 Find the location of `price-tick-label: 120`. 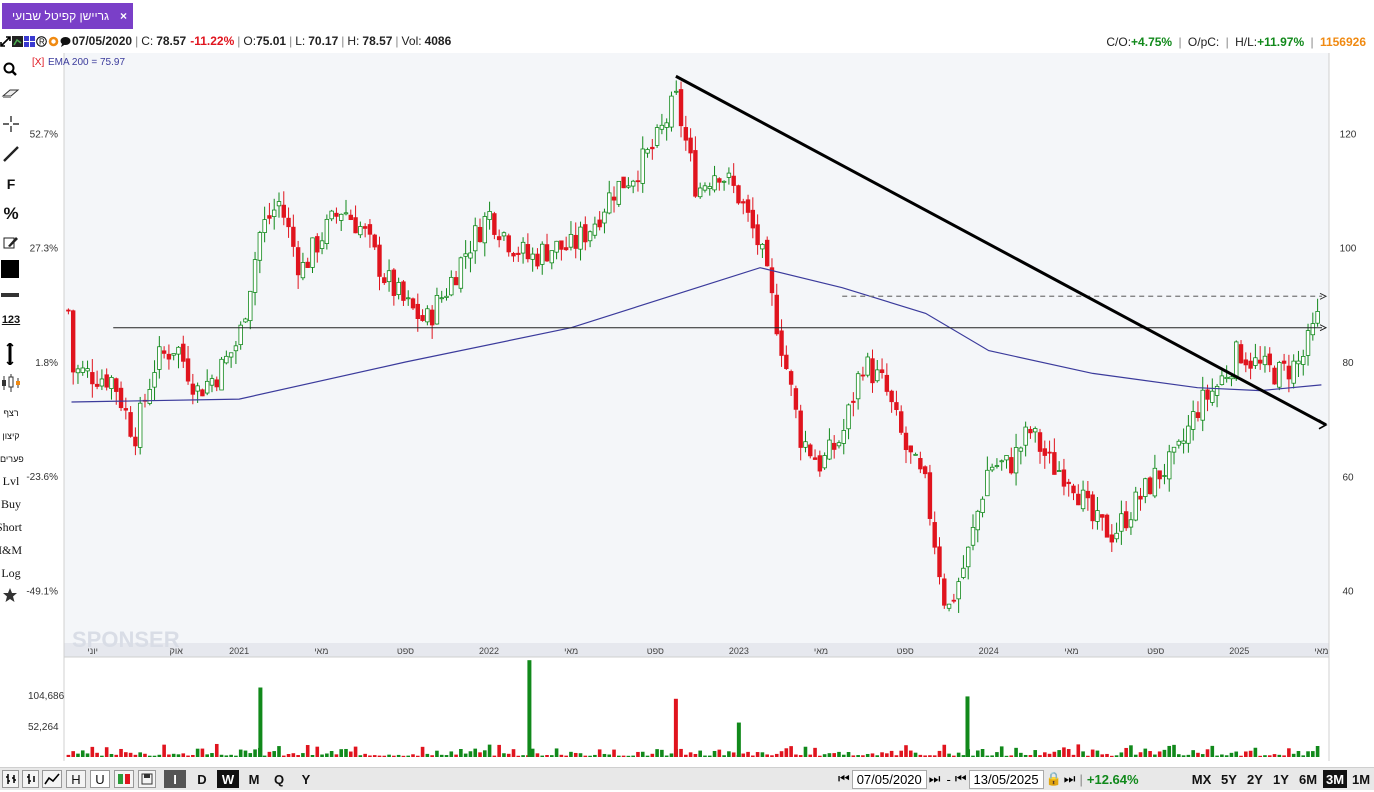

price-tick-label: 120 is located at coordinates (1348, 134).